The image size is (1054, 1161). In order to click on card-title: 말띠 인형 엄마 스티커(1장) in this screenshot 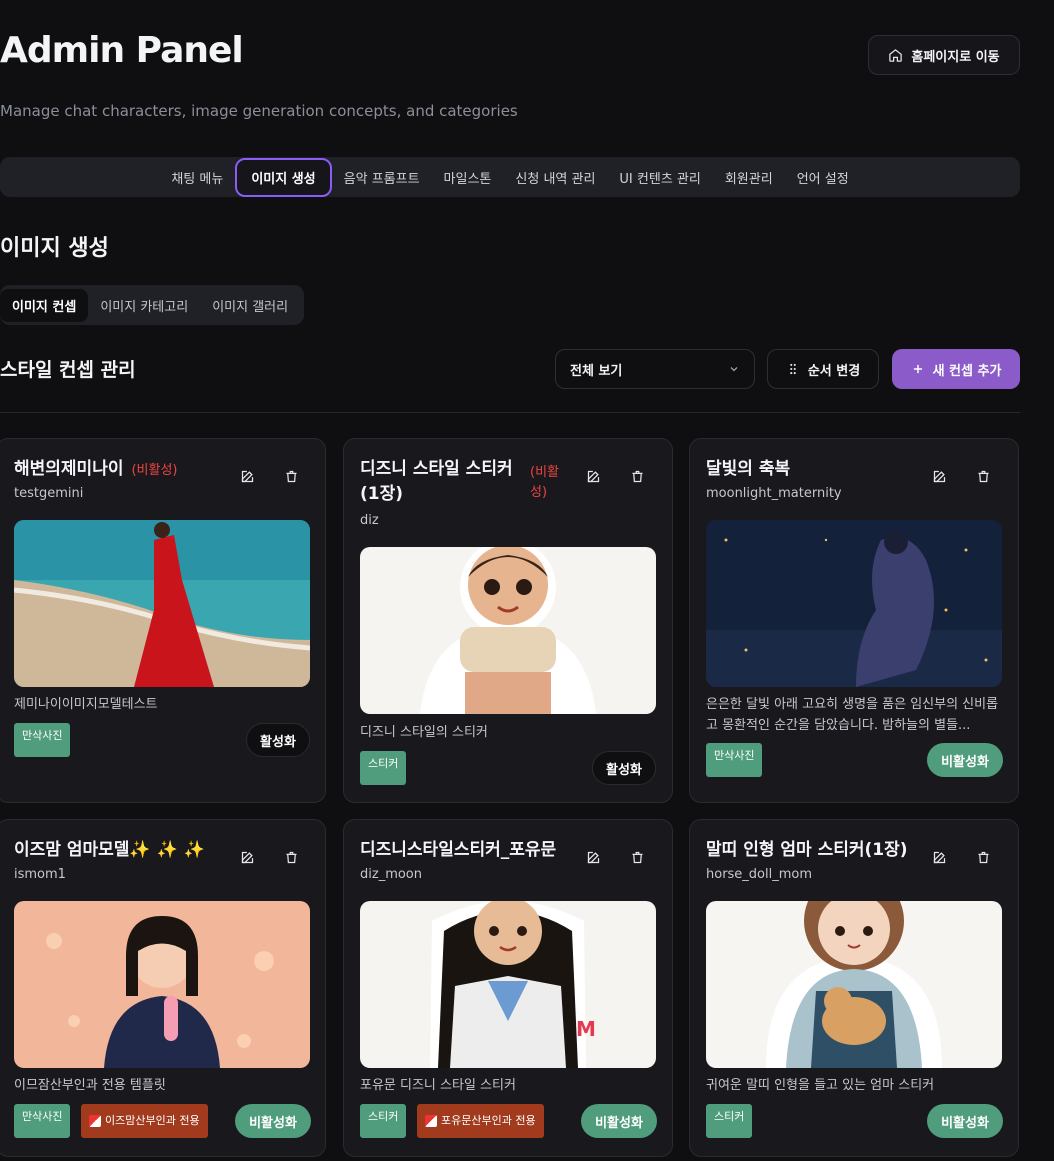, I will do `click(807, 850)`.